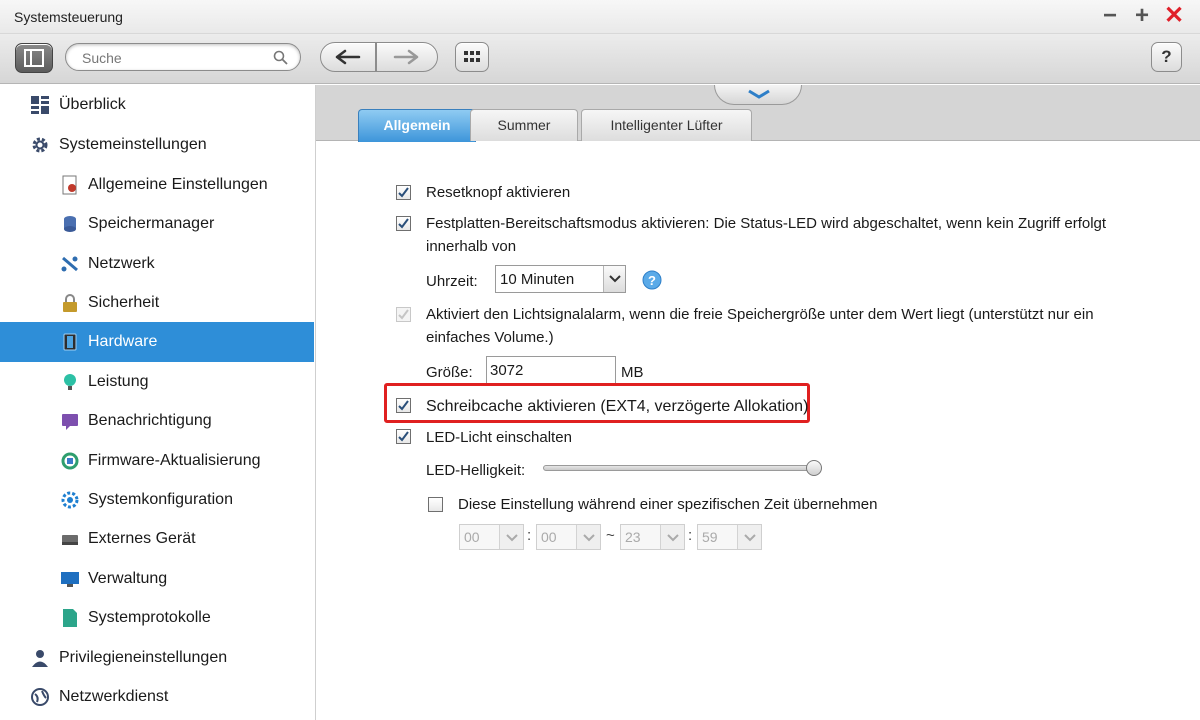 This screenshot has height=720, width=1200. Describe the element at coordinates (157, 145) in the screenshot. I see `sidebar-item-systemeinstellungen: Systemeinstellungen` at that location.